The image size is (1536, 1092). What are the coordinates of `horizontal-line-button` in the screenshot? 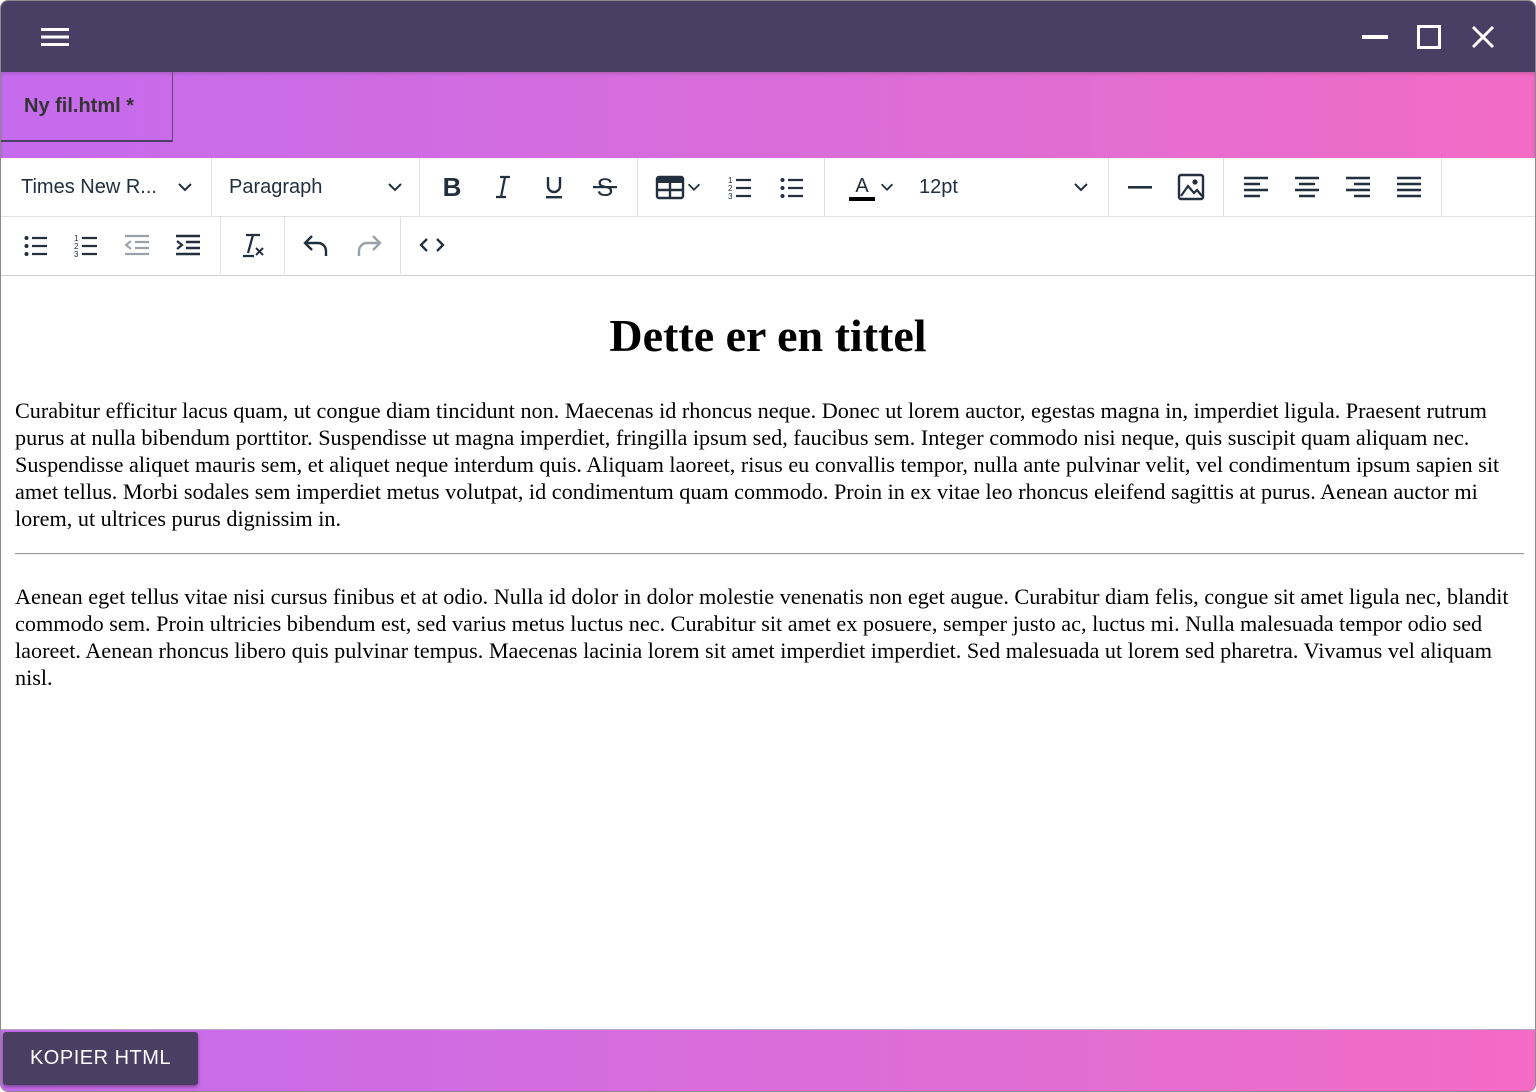 It's located at (1140, 187).